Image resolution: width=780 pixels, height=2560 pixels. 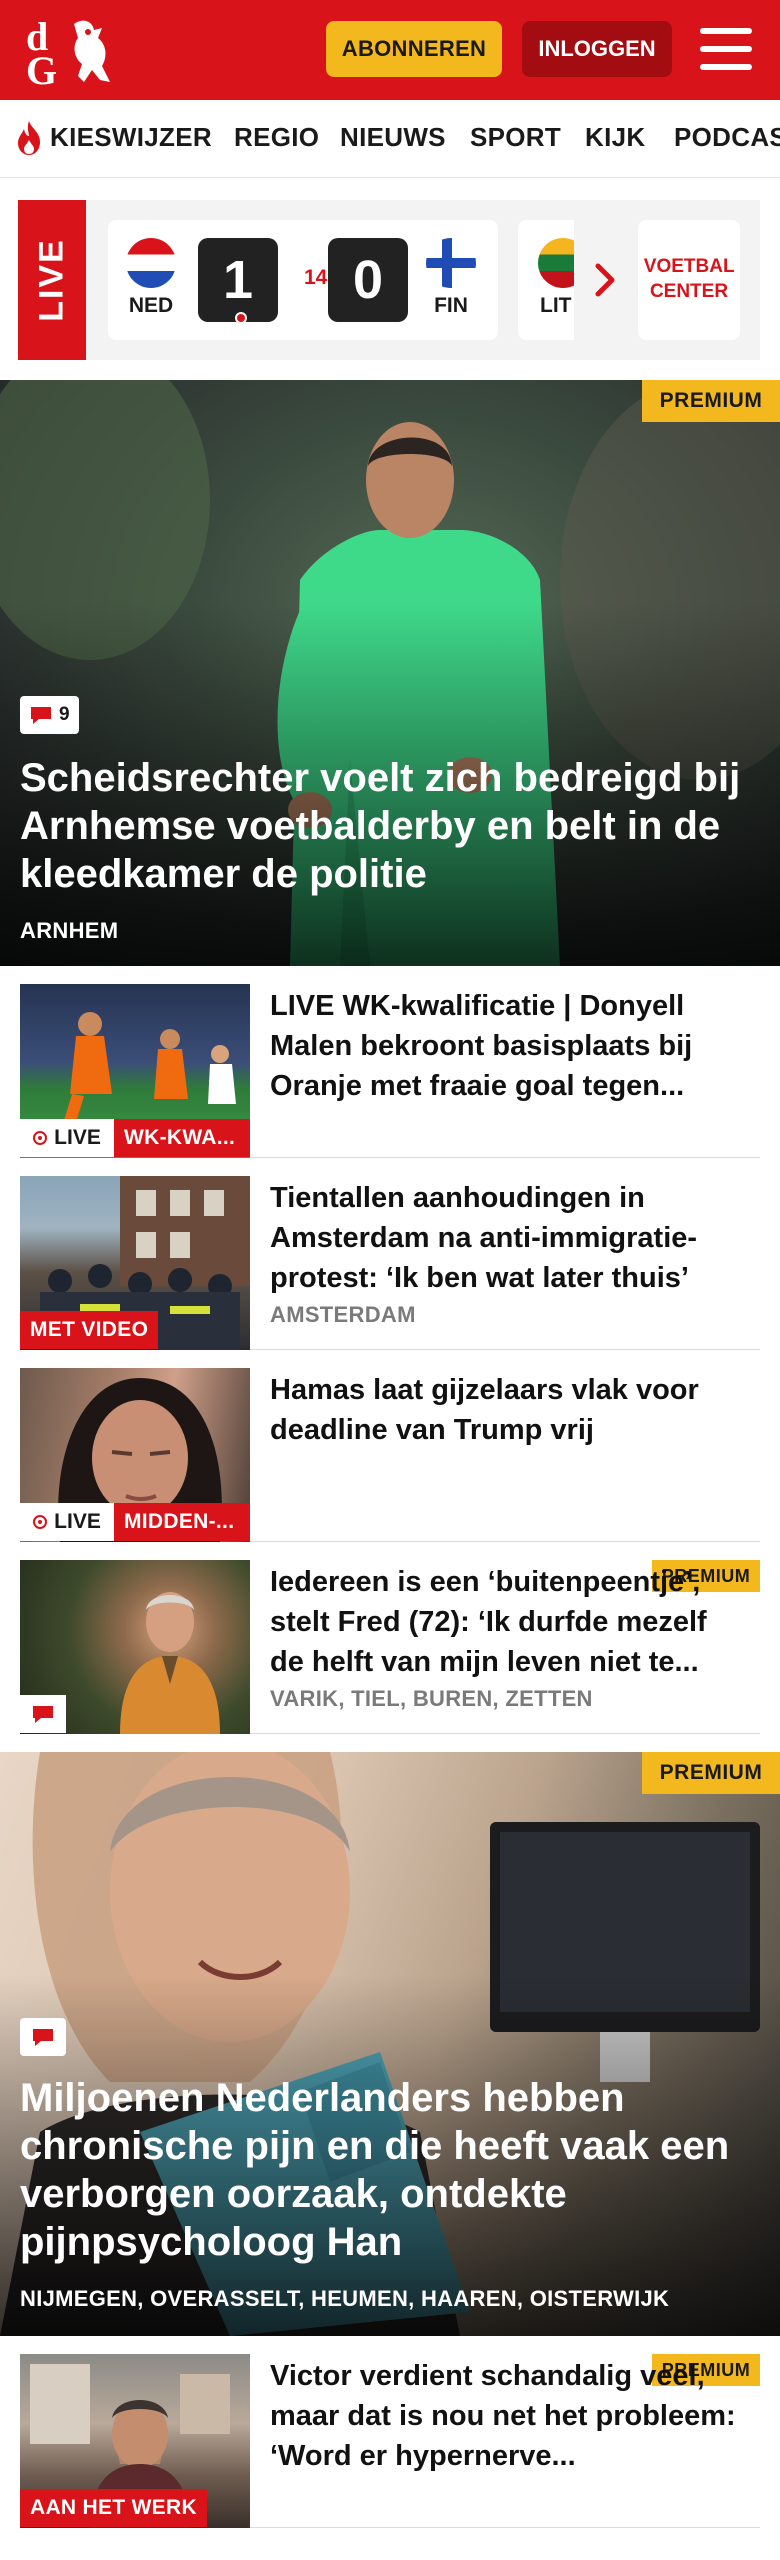 I want to click on next-team-code: LIT, so click(x=556, y=305).